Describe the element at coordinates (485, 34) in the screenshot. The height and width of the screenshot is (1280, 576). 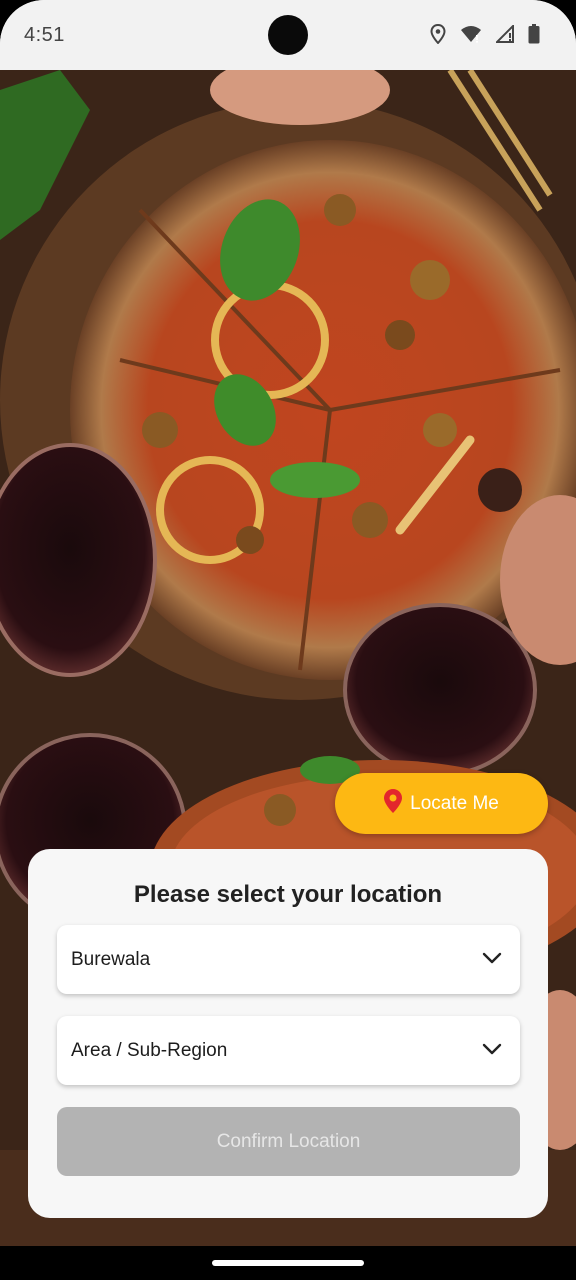
I see `status-icons` at that location.